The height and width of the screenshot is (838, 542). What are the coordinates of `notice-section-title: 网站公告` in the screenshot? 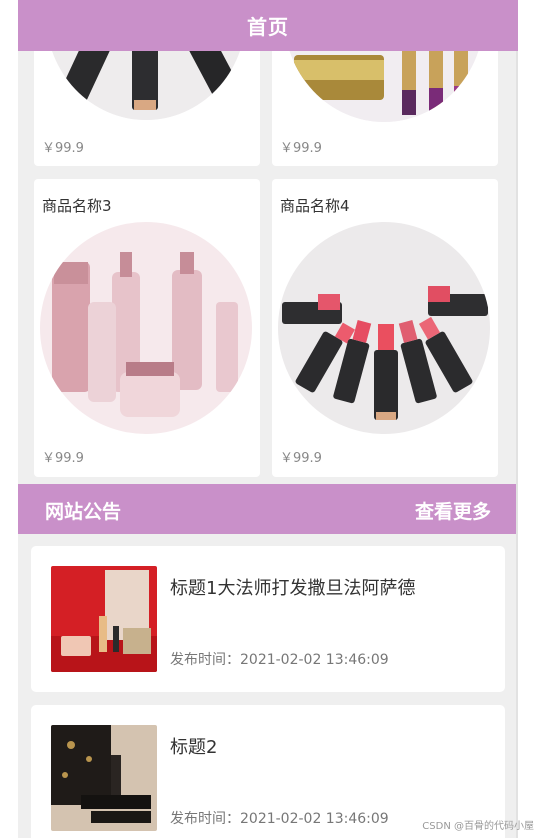 It's located at (83, 512).